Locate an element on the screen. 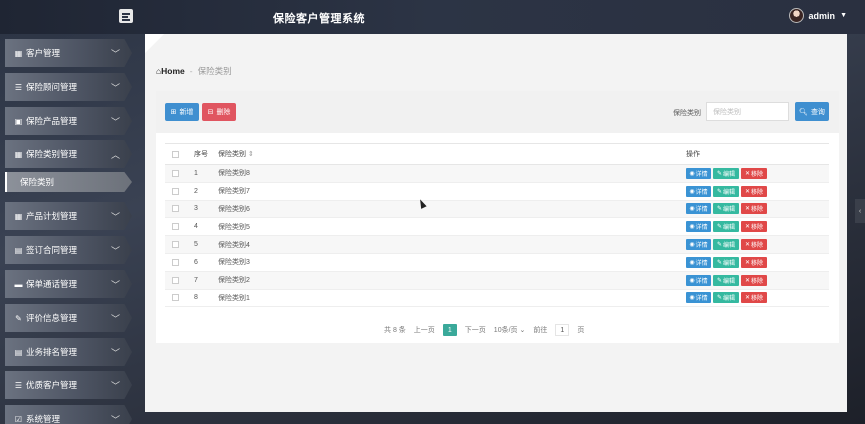  user-name: admin is located at coordinates (822, 15).